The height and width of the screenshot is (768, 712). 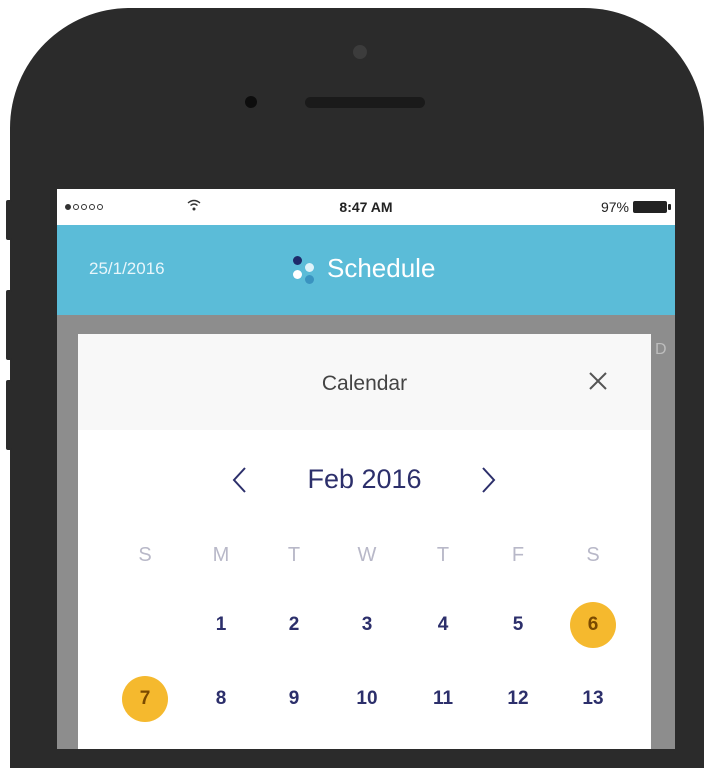 I want to click on volume-up-button, so click(x=9, y=325).